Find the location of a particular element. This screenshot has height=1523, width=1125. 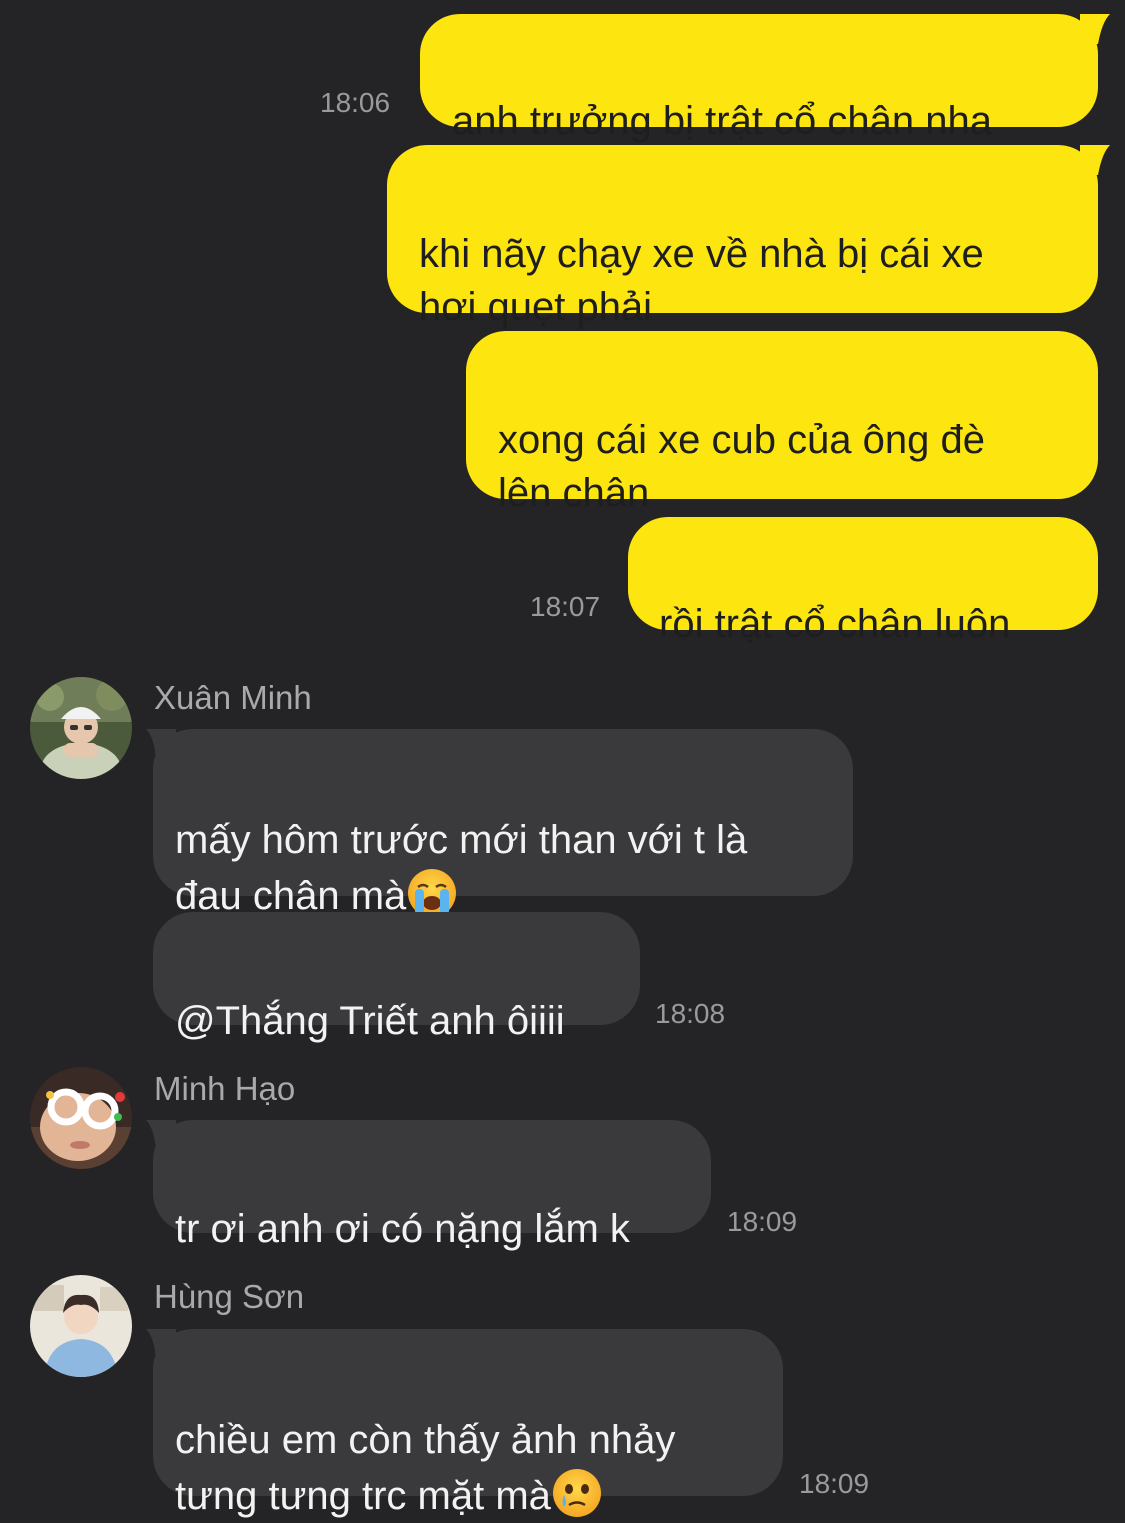

message-timestamp: 18:08 is located at coordinates (690, 1013).